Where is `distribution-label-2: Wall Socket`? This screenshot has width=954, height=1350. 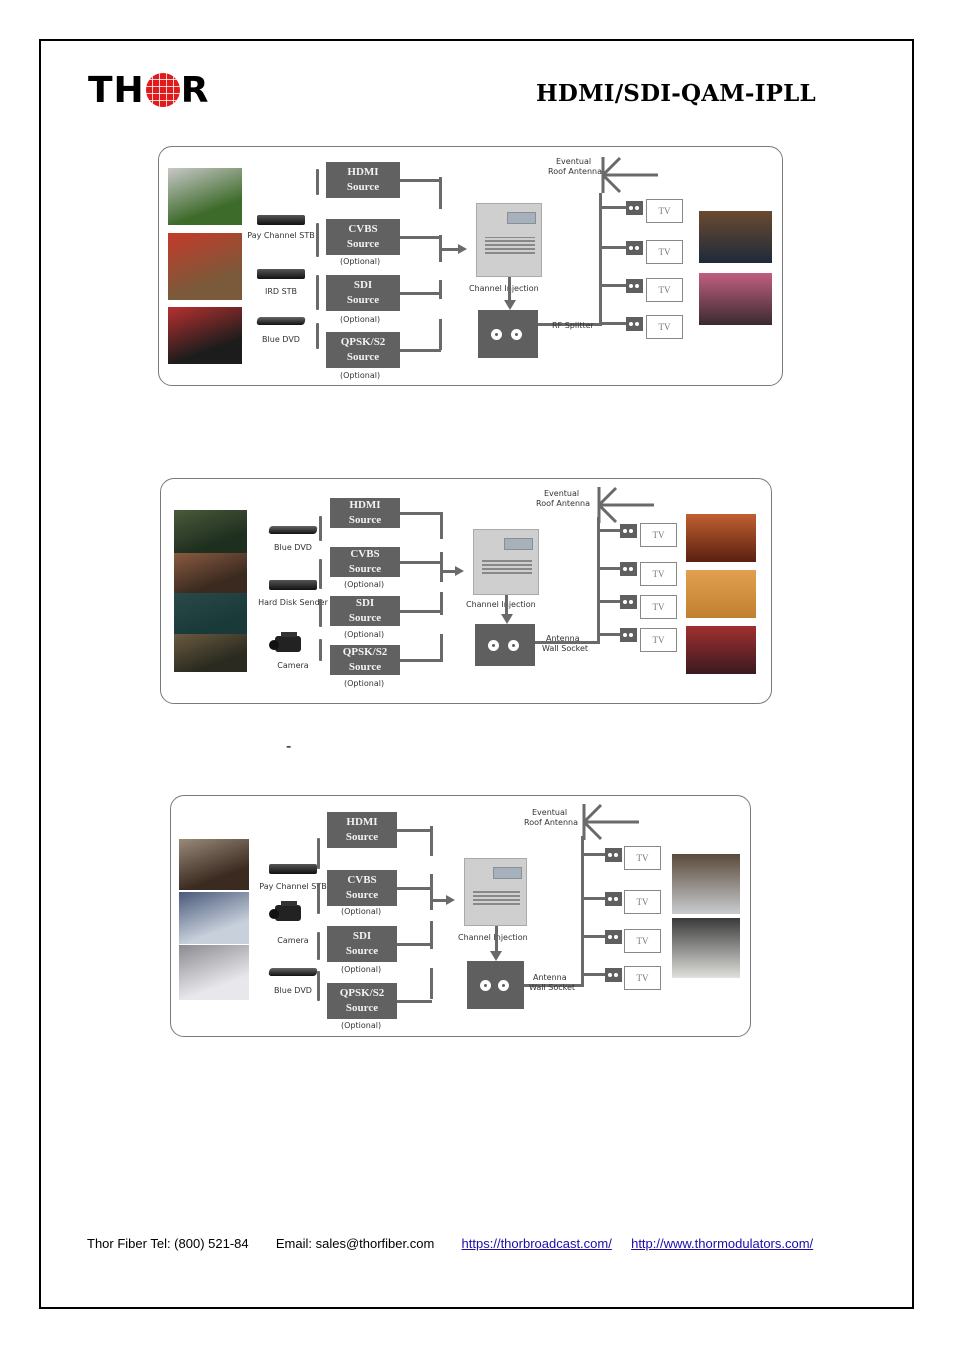
distribution-label-2: Wall Socket is located at coordinates (552, 987).